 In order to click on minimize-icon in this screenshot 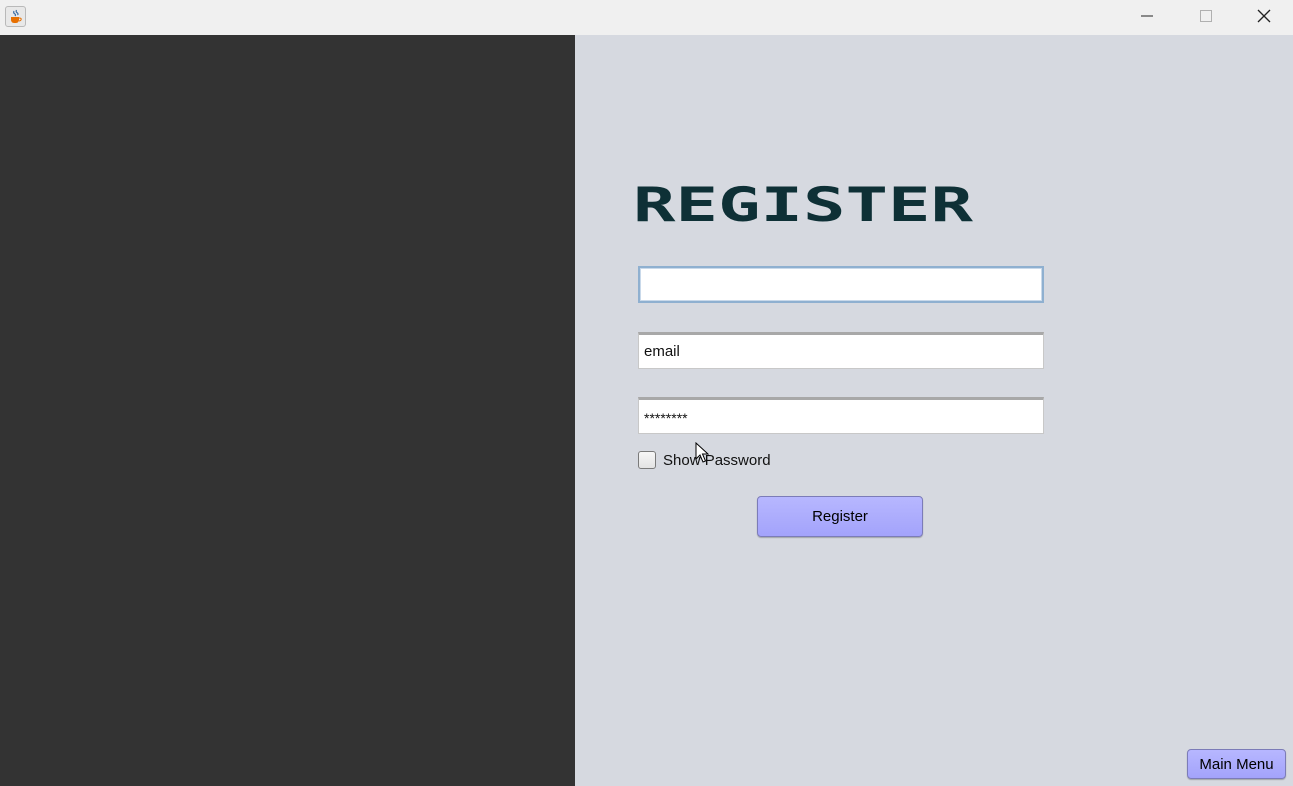, I will do `click(1147, 16)`.